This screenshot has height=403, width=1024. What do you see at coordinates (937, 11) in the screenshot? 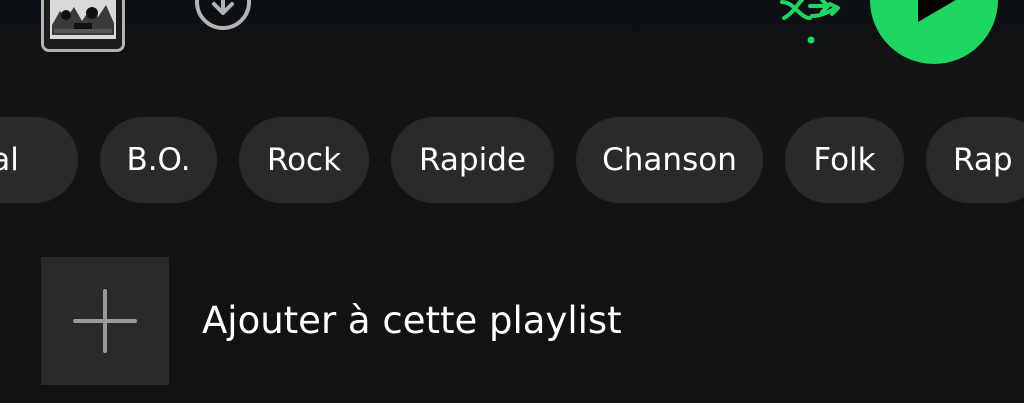
I see `play-icon` at bounding box center [937, 11].